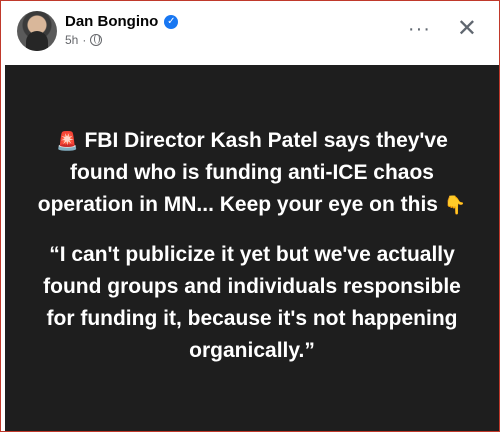 The height and width of the screenshot is (432, 500). Describe the element at coordinates (419, 29) in the screenshot. I see `more-options-icon: ···` at that location.